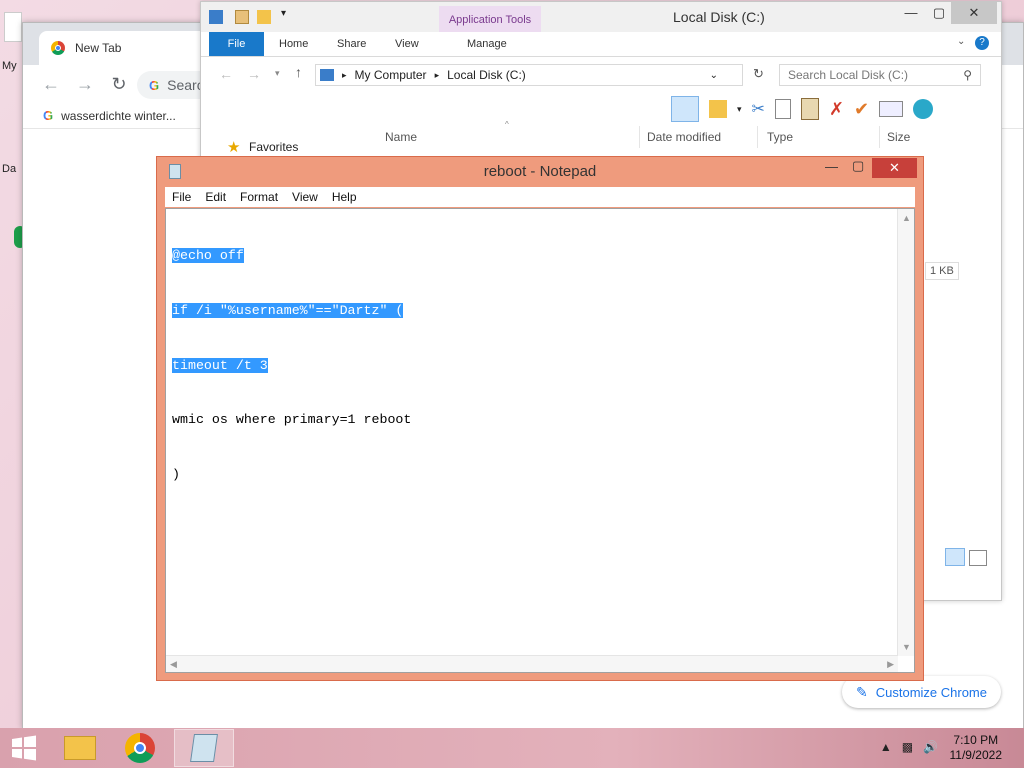 The image size is (1024, 768). What do you see at coordinates (204, 748) in the screenshot?
I see `taskbar-notepad` at bounding box center [204, 748].